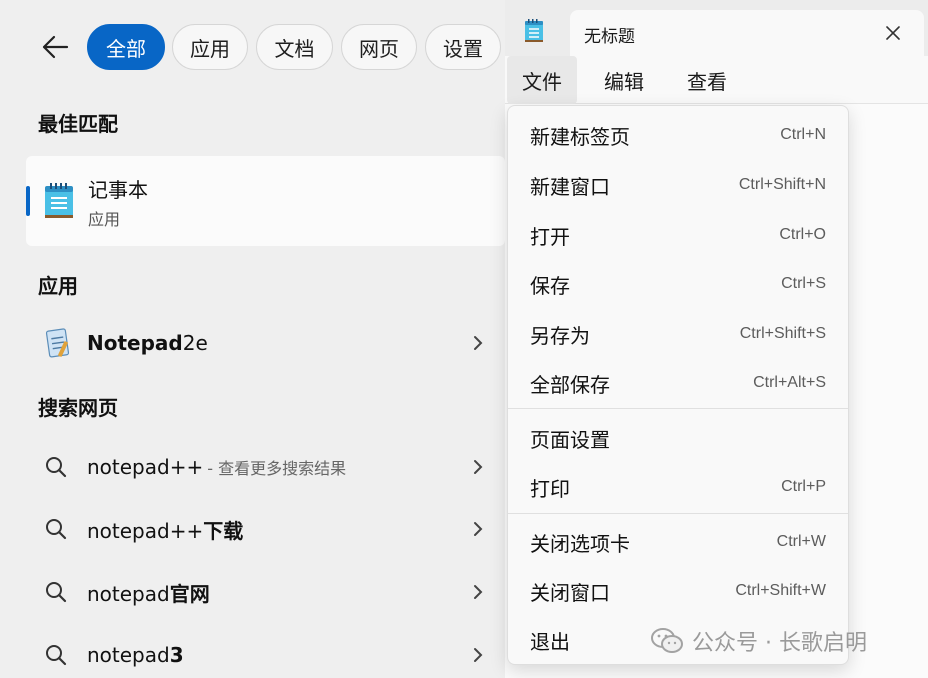 This screenshot has width=928, height=678. I want to click on menu-item-label: 关闭窗口, so click(570, 592).